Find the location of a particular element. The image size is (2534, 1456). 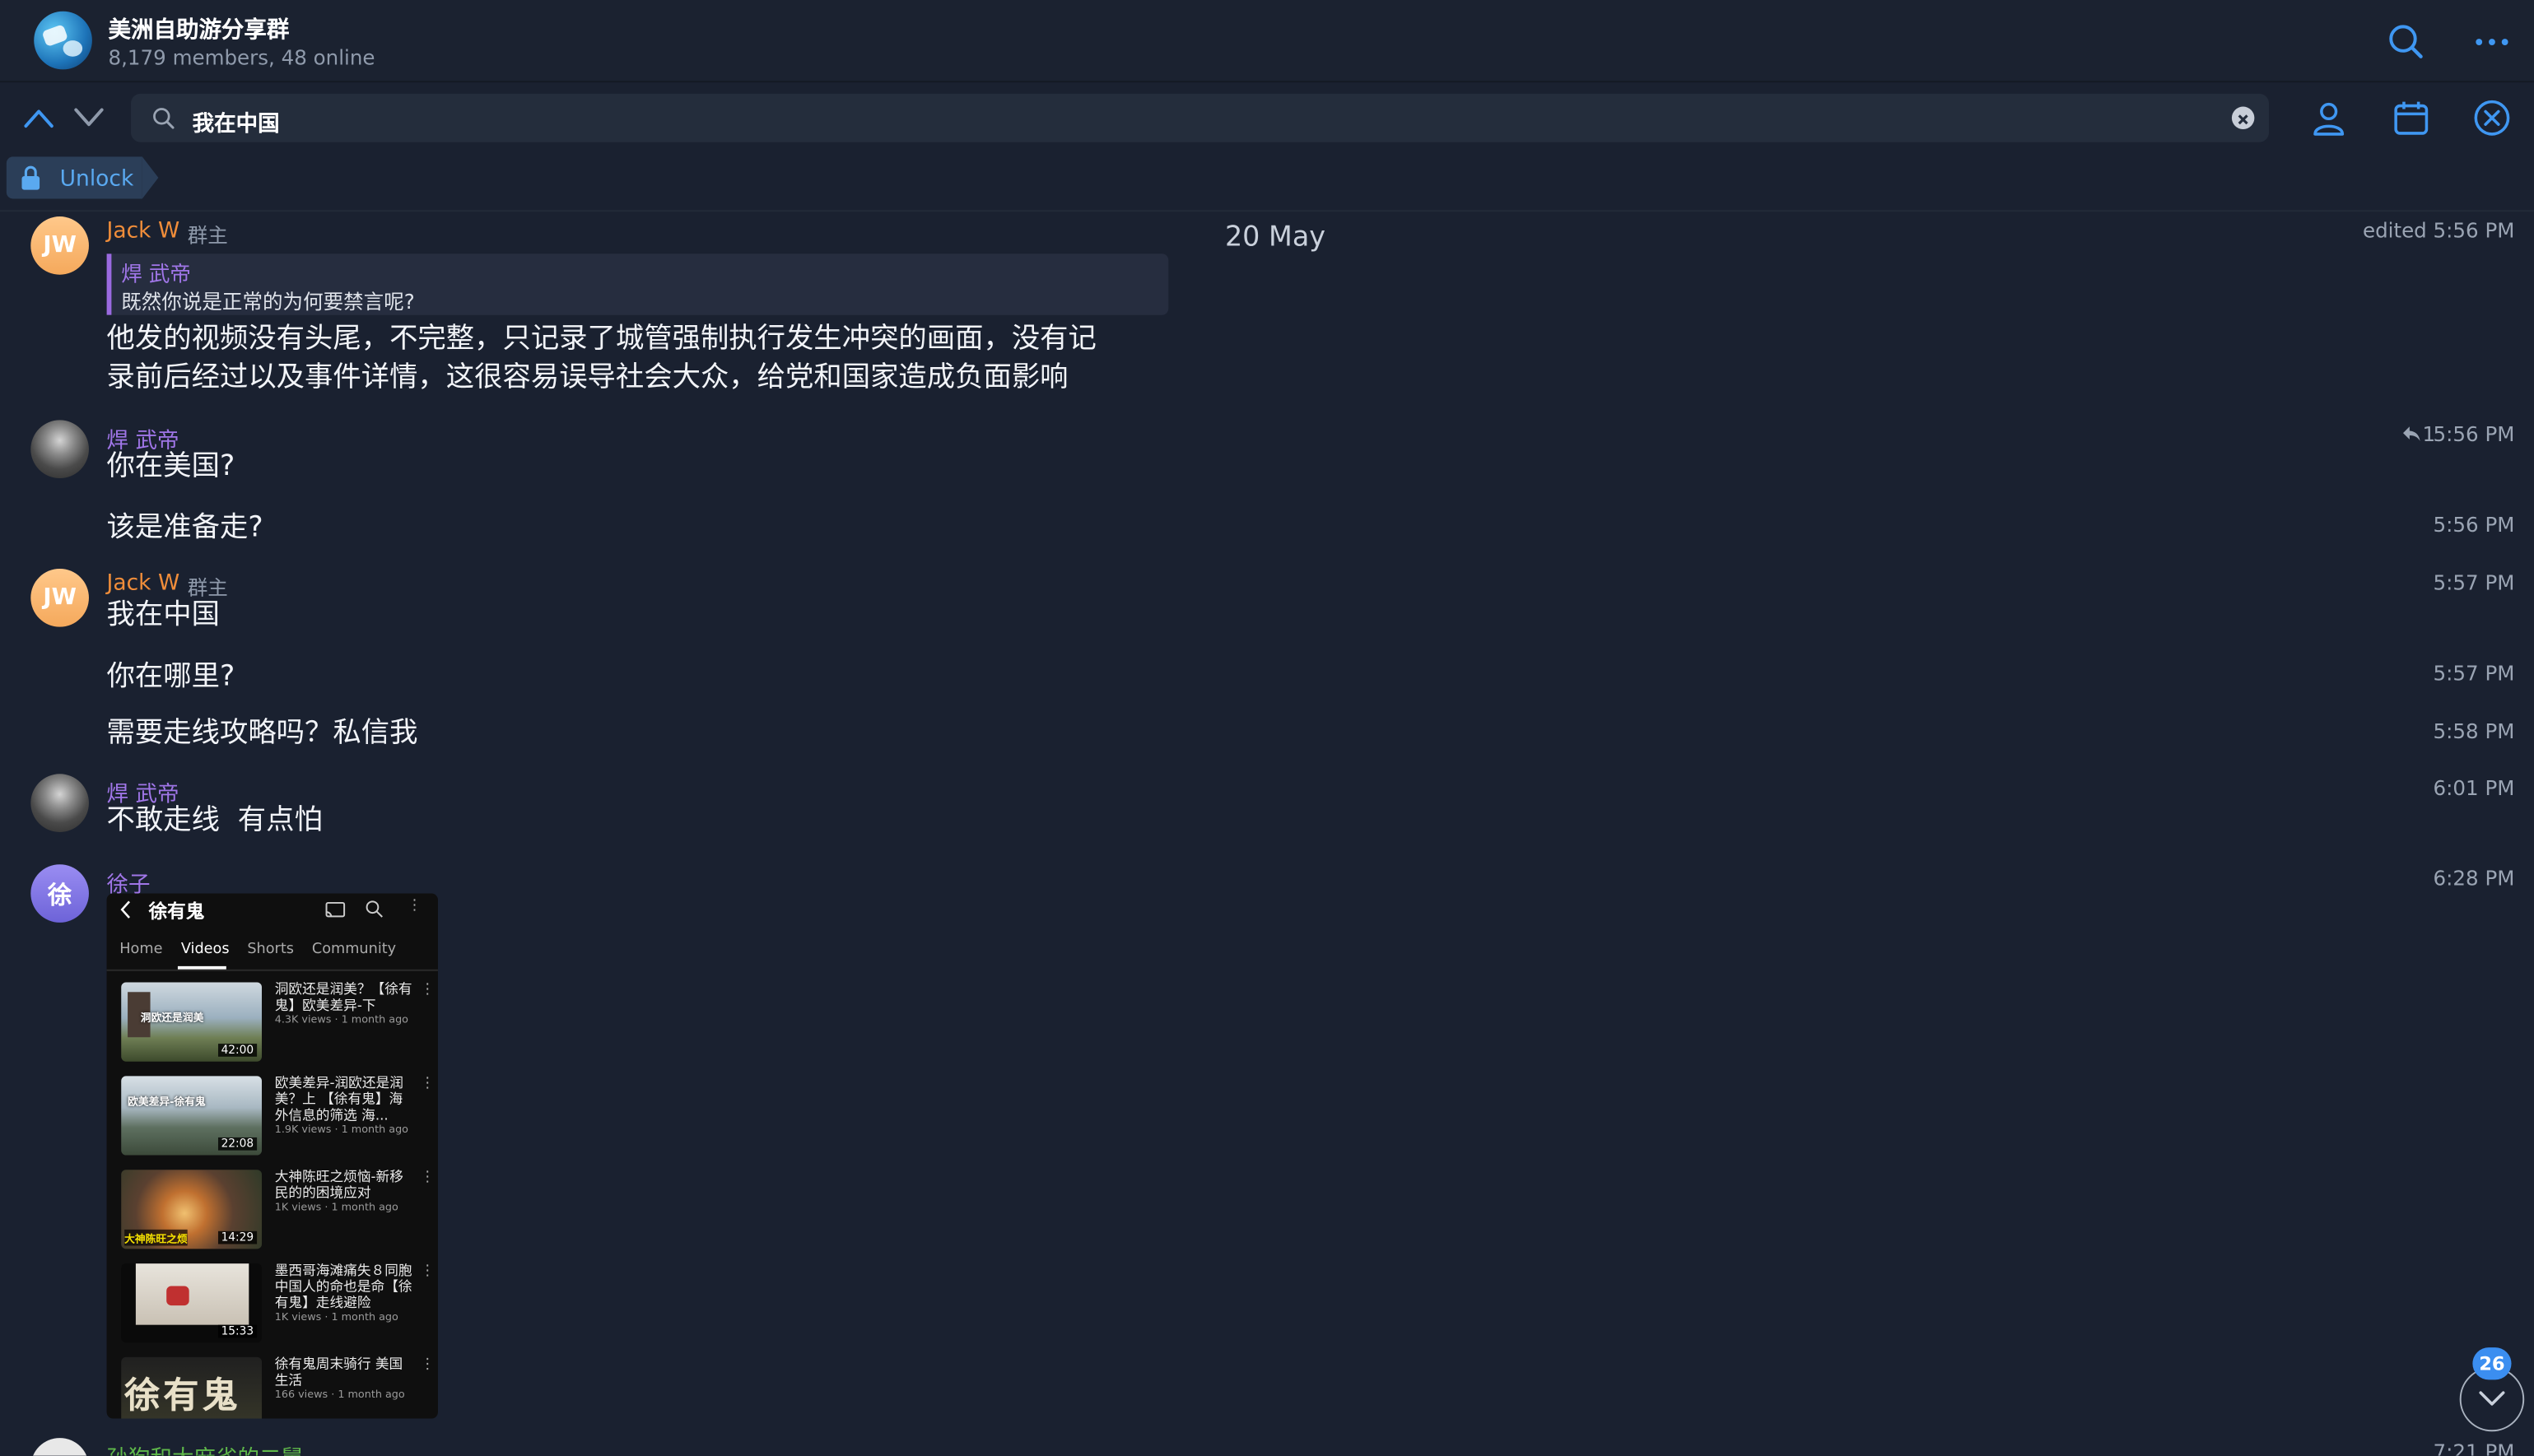

message-time: edited 5:56 PM is located at coordinates (2439, 230).